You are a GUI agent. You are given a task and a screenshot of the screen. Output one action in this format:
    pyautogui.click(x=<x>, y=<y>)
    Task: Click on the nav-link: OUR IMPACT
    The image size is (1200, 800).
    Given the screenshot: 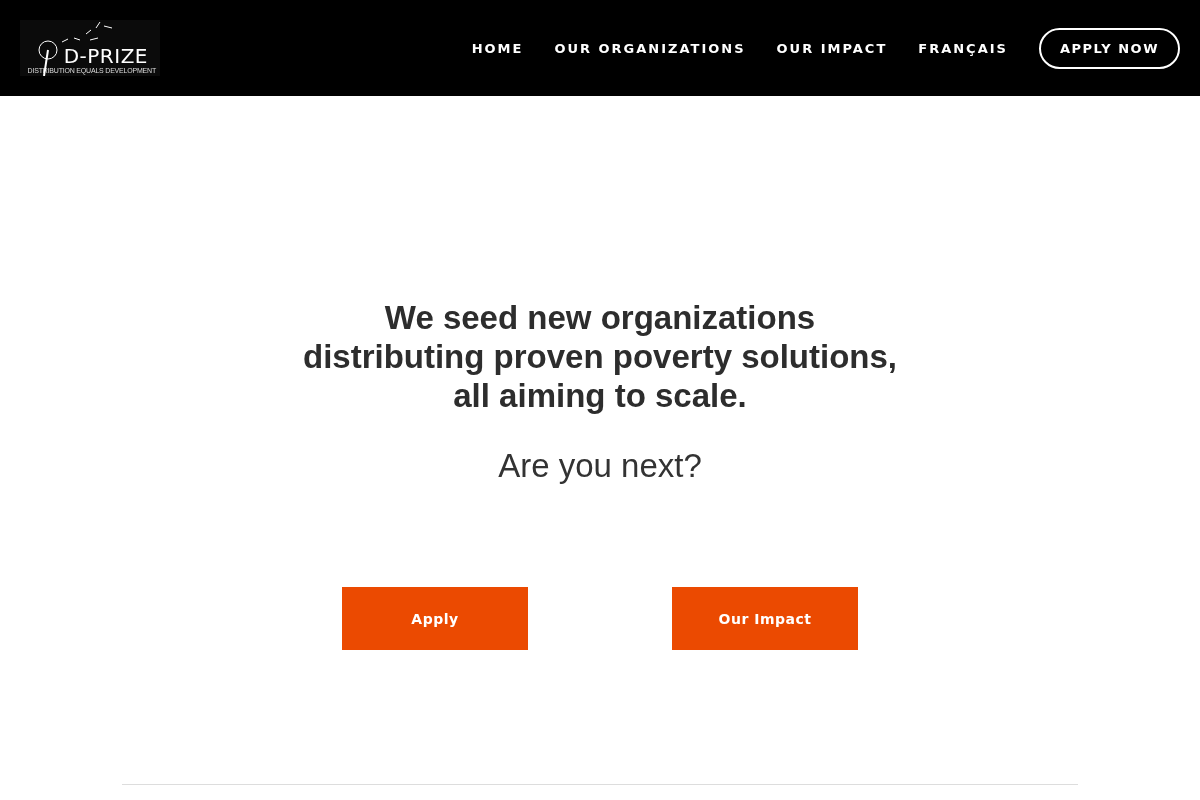 What is the action you would take?
    pyautogui.click(x=832, y=48)
    